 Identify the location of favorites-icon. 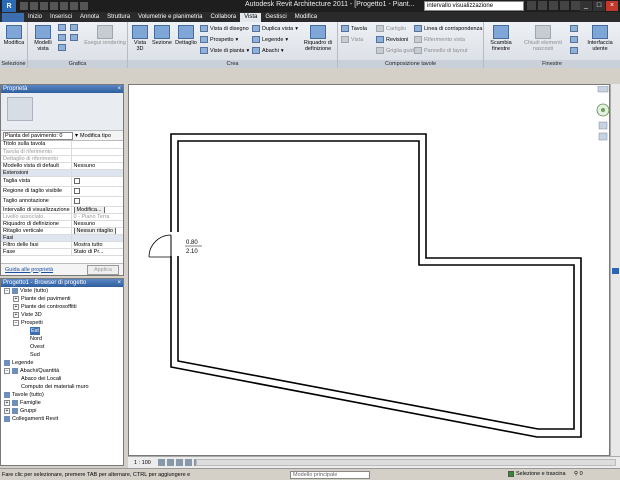
(564, 5).